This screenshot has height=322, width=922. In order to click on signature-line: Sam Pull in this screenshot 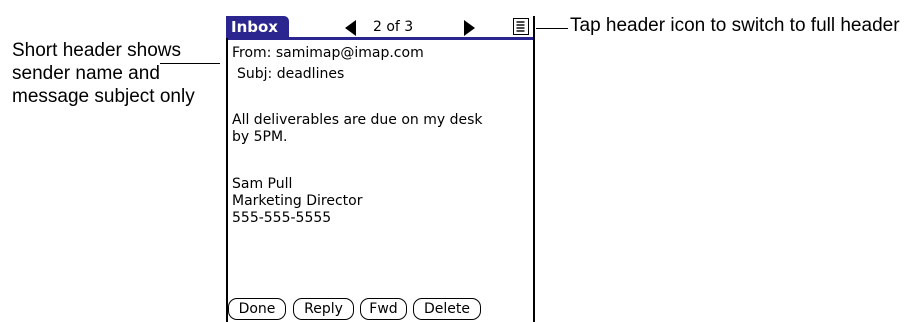, I will do `click(262, 184)`.